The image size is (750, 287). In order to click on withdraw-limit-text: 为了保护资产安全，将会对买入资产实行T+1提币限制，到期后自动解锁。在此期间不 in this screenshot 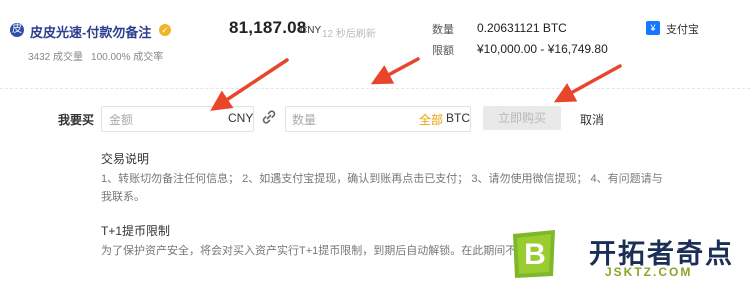, I will do `click(309, 251)`.